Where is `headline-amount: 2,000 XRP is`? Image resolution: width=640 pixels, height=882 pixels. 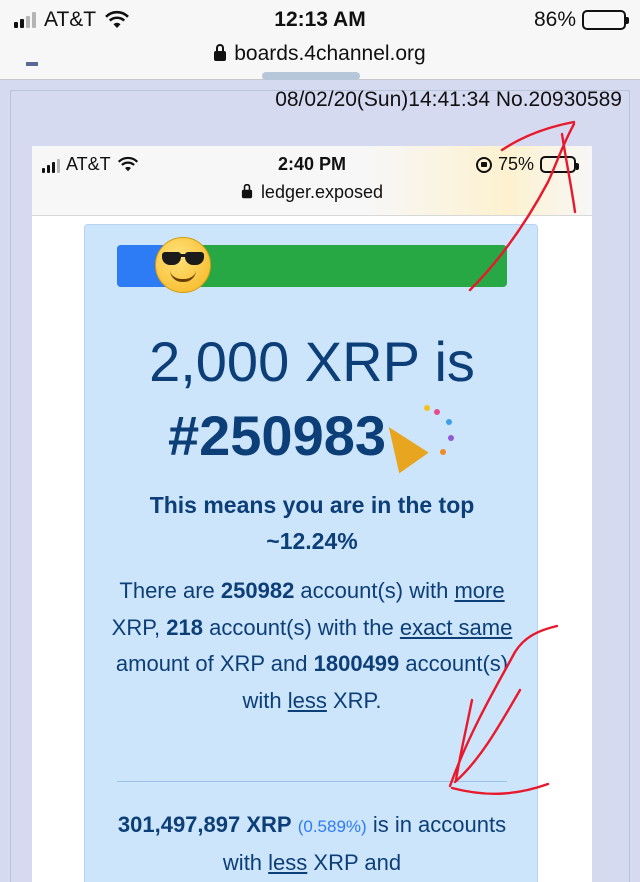 headline-amount: 2,000 XRP is is located at coordinates (312, 361).